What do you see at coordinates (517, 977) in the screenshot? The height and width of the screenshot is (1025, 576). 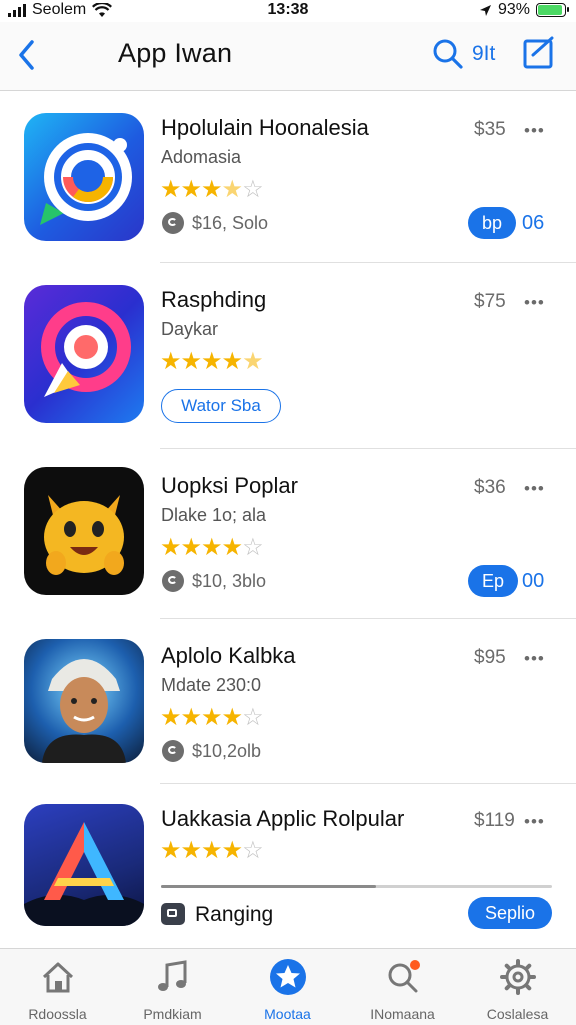 I see `gear-icon` at bounding box center [517, 977].